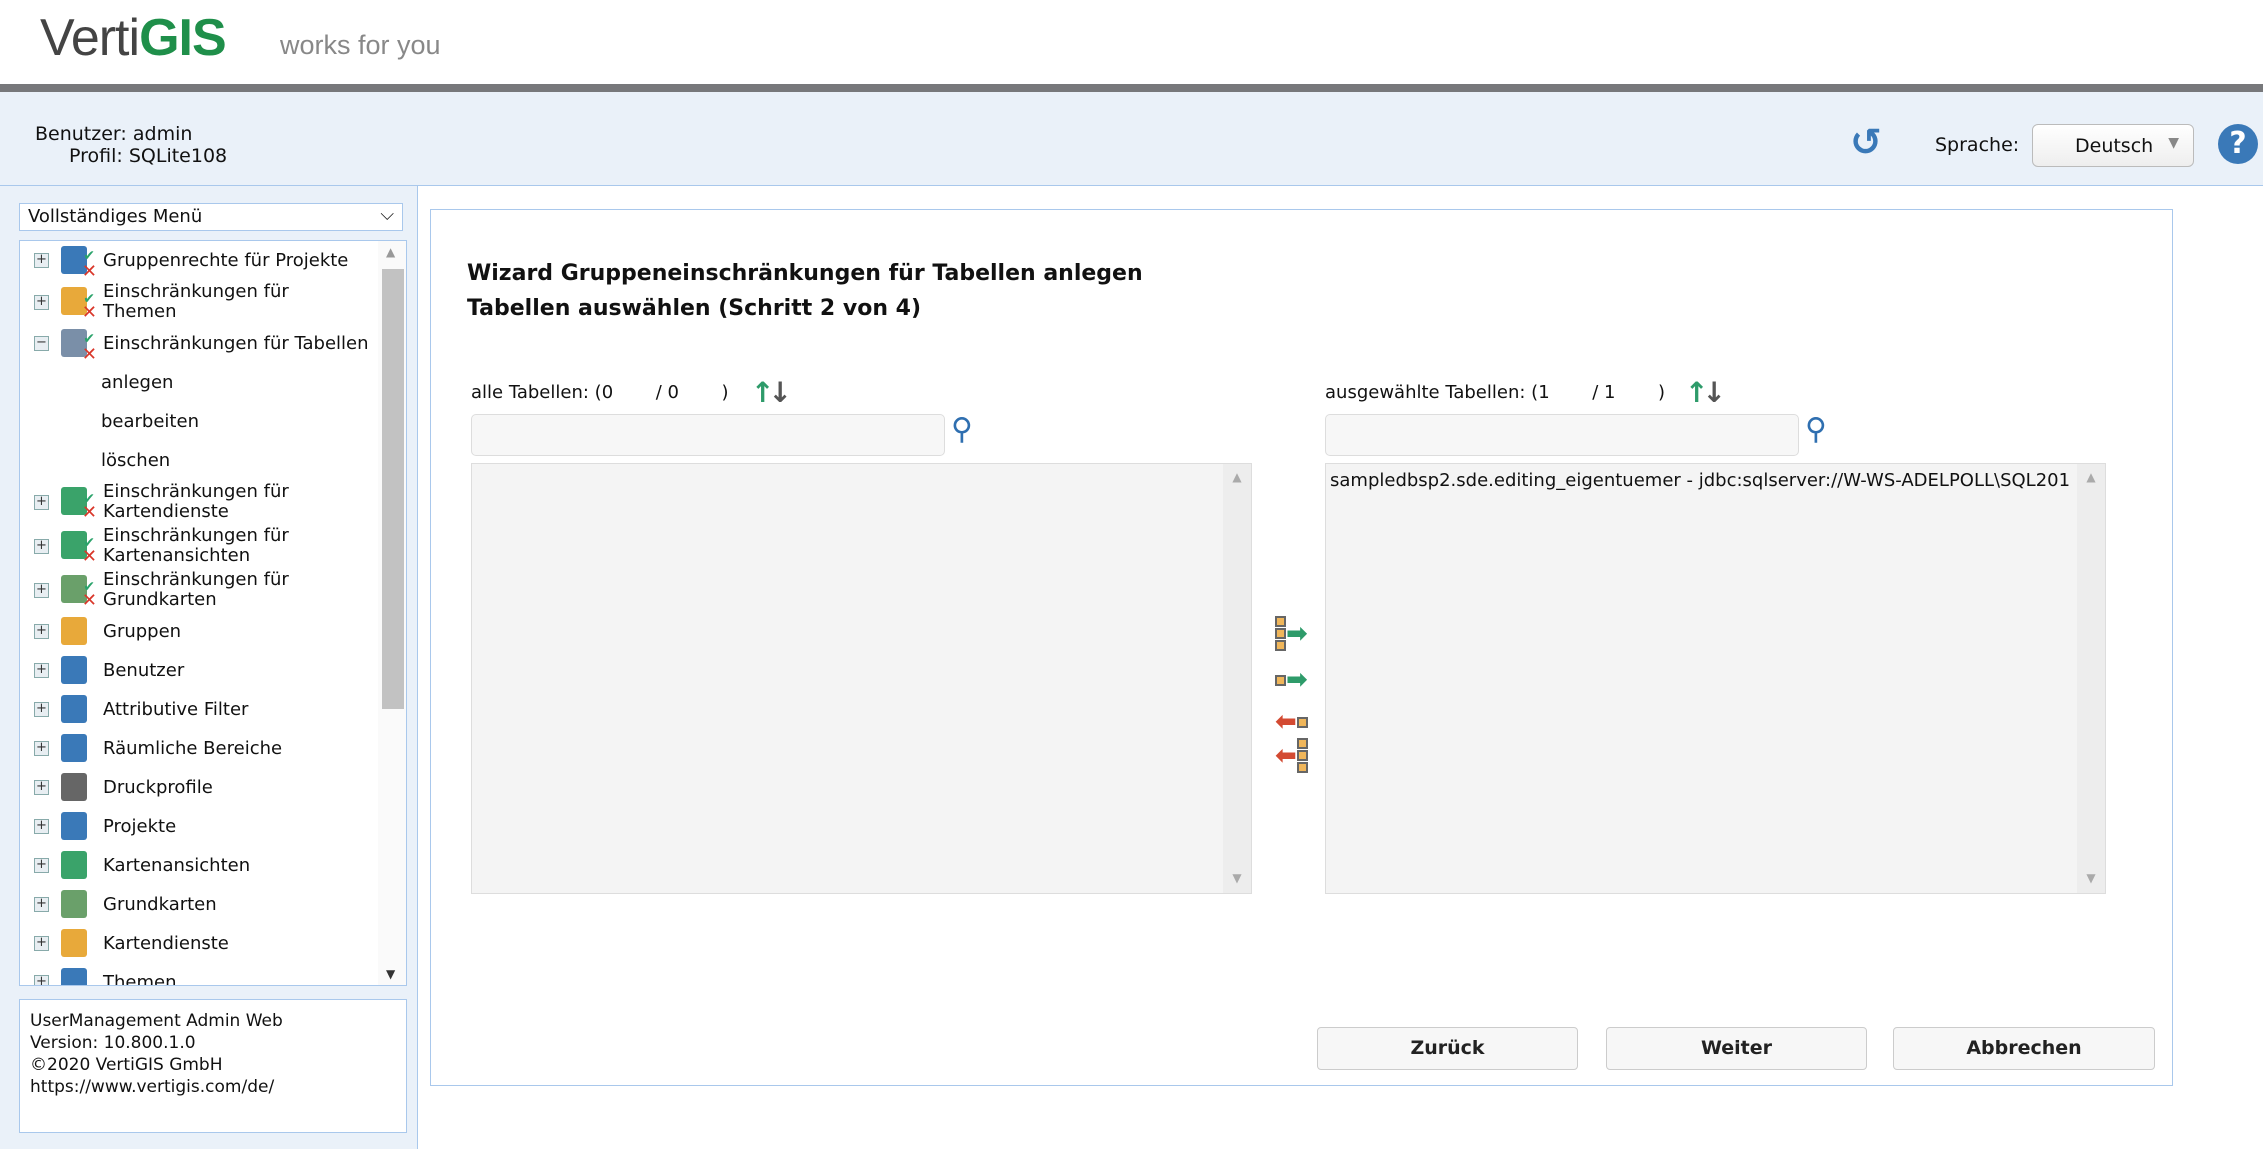 The width and height of the screenshot is (2263, 1149). I want to click on profile-line: Profil: SQLite108, so click(148, 156).